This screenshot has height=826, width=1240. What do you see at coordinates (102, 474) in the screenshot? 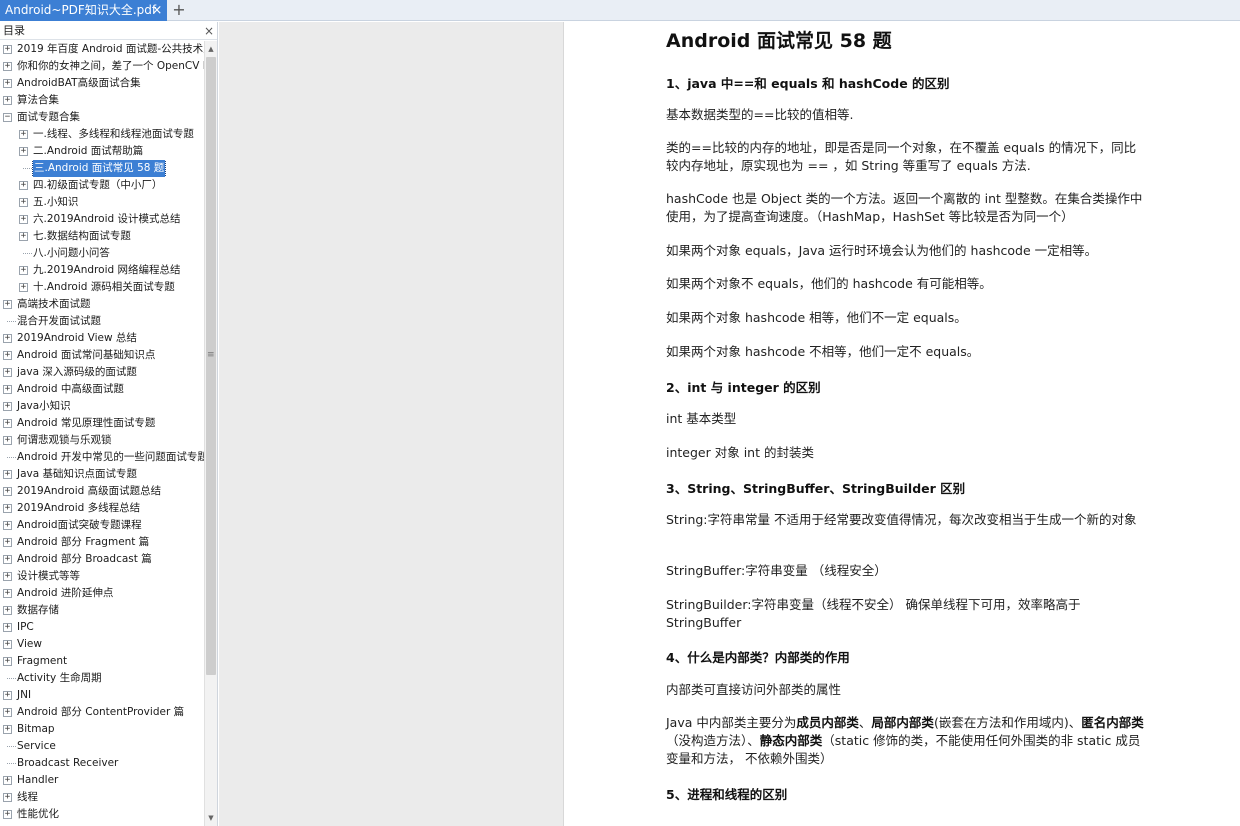
I see `bookmark-item: + Java 基础知识点面试专题` at bounding box center [102, 474].